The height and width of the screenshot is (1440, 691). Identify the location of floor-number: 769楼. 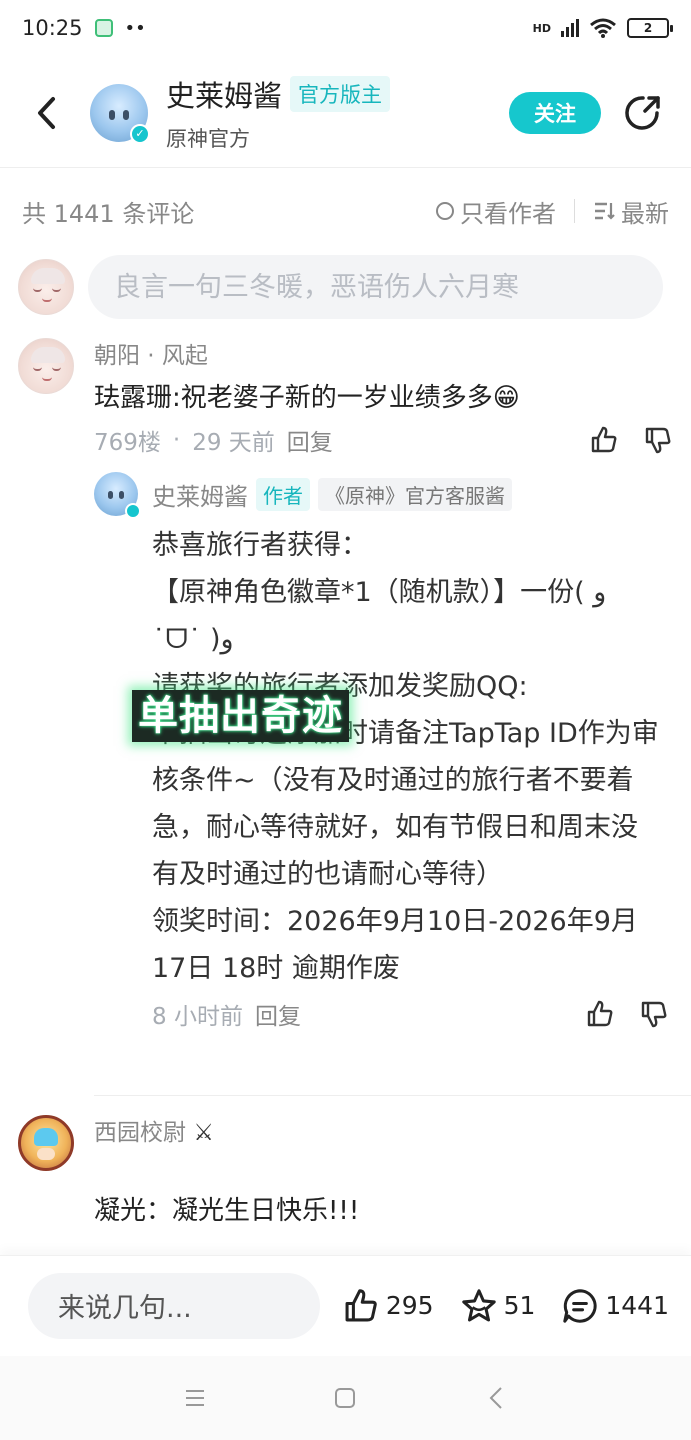
(127, 443).